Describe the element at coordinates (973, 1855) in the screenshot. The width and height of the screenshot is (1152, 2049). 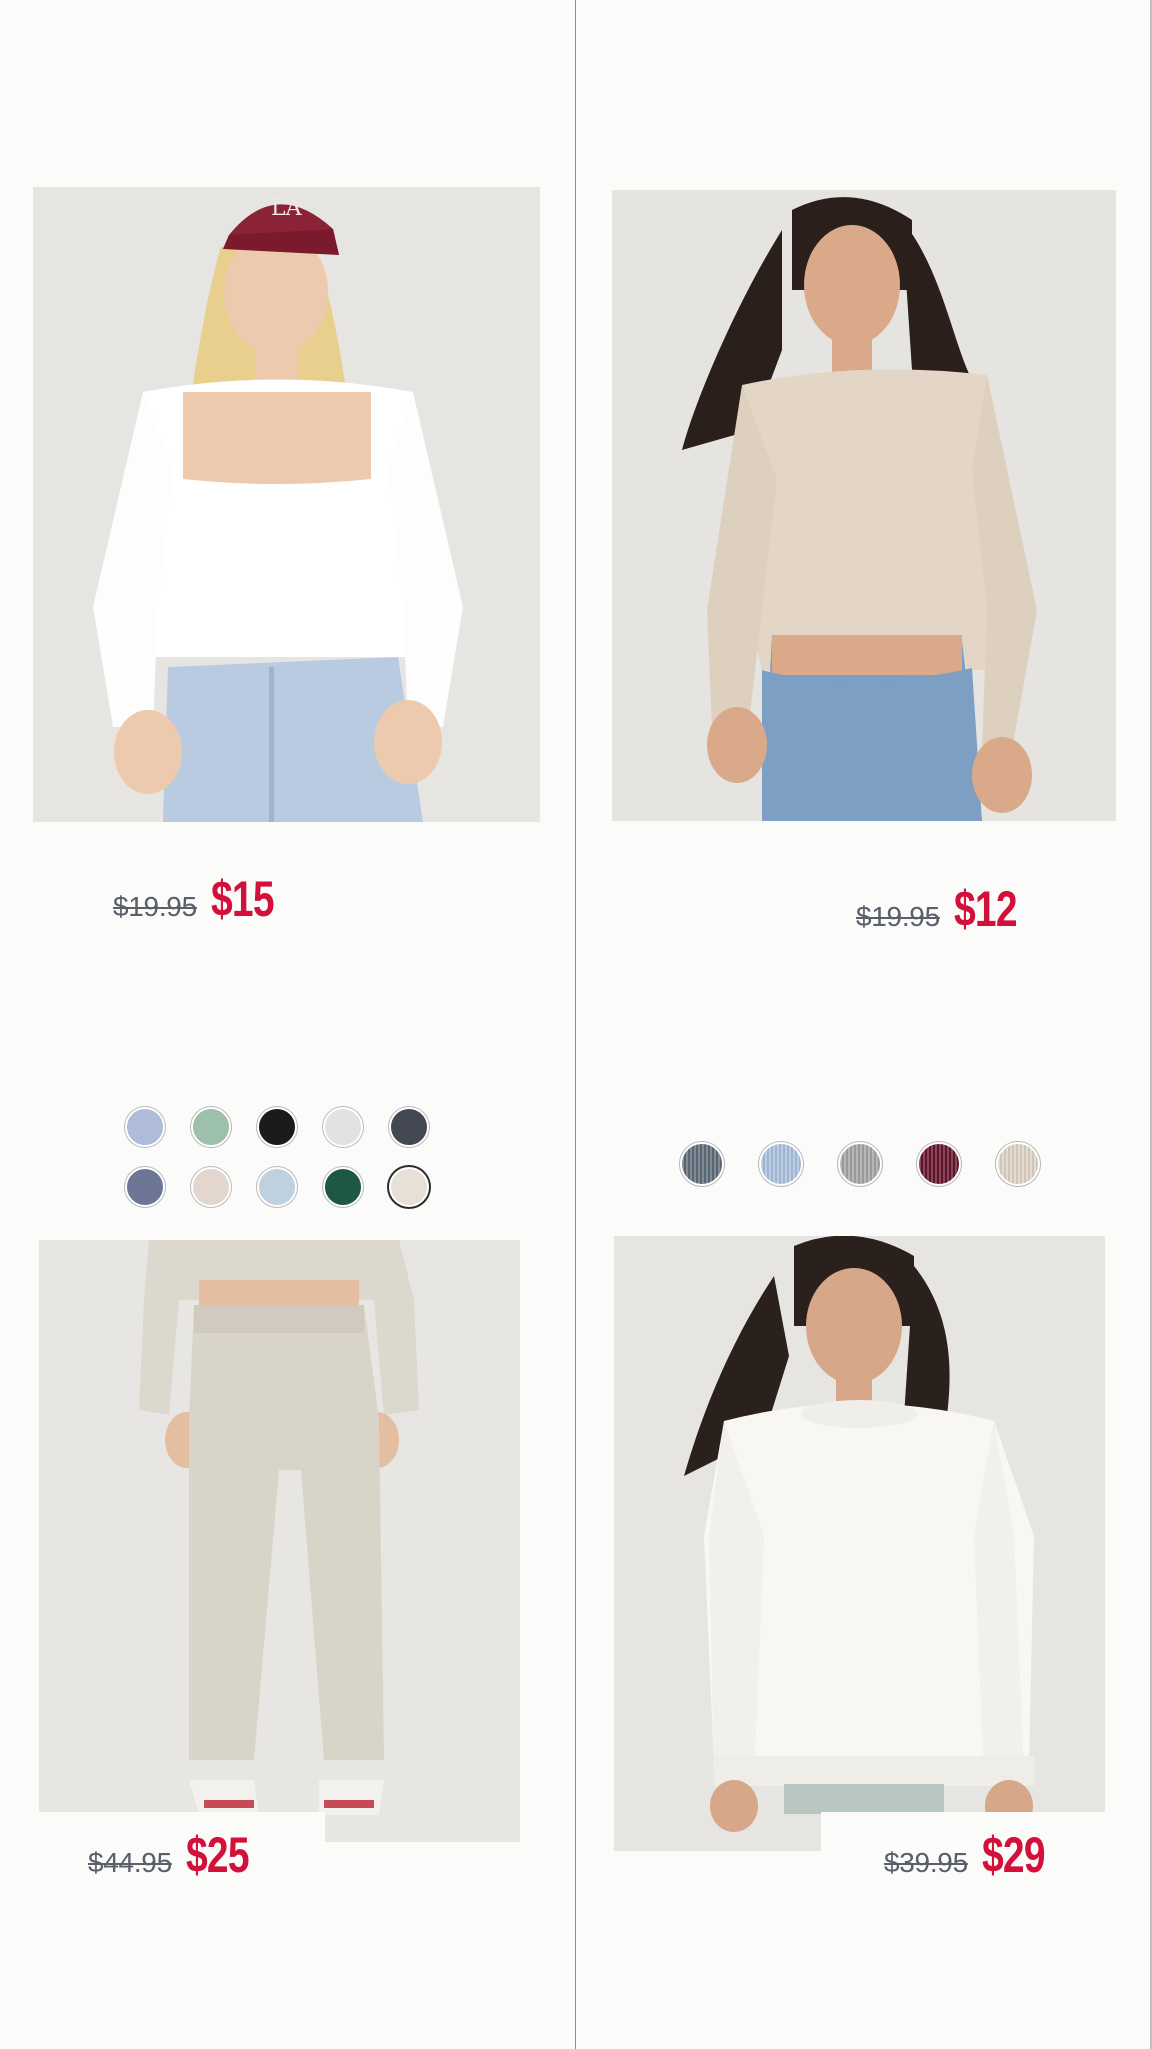
I see `price-row-4: $39.95 $29` at that location.